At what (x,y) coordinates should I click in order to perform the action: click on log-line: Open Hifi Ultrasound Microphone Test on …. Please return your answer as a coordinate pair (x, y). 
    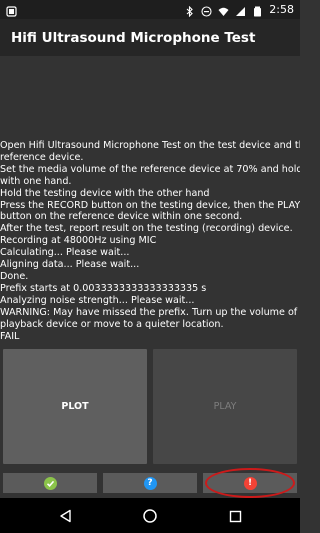
    Looking at the image, I should click on (150, 145).